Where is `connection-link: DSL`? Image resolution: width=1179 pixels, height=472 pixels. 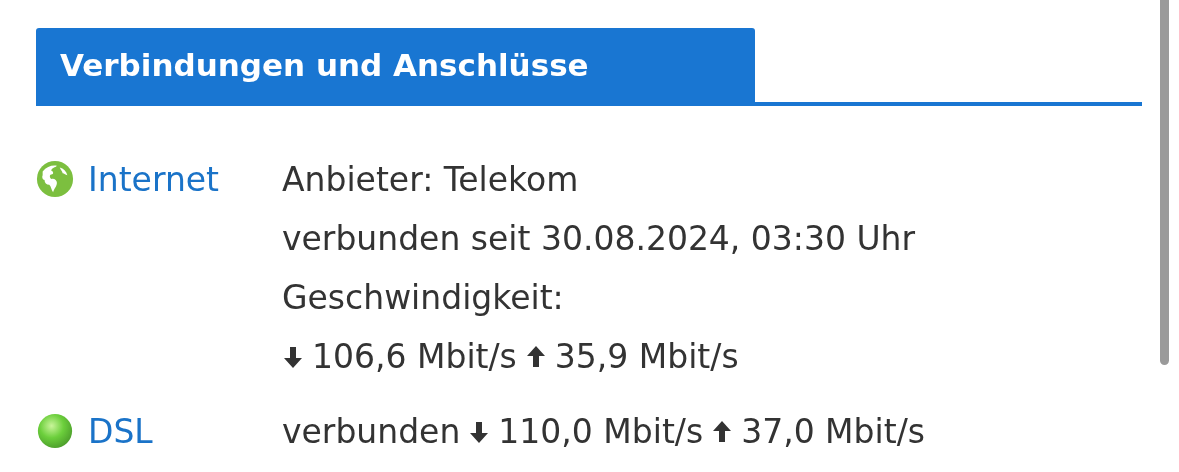 connection-link: DSL is located at coordinates (120, 431).